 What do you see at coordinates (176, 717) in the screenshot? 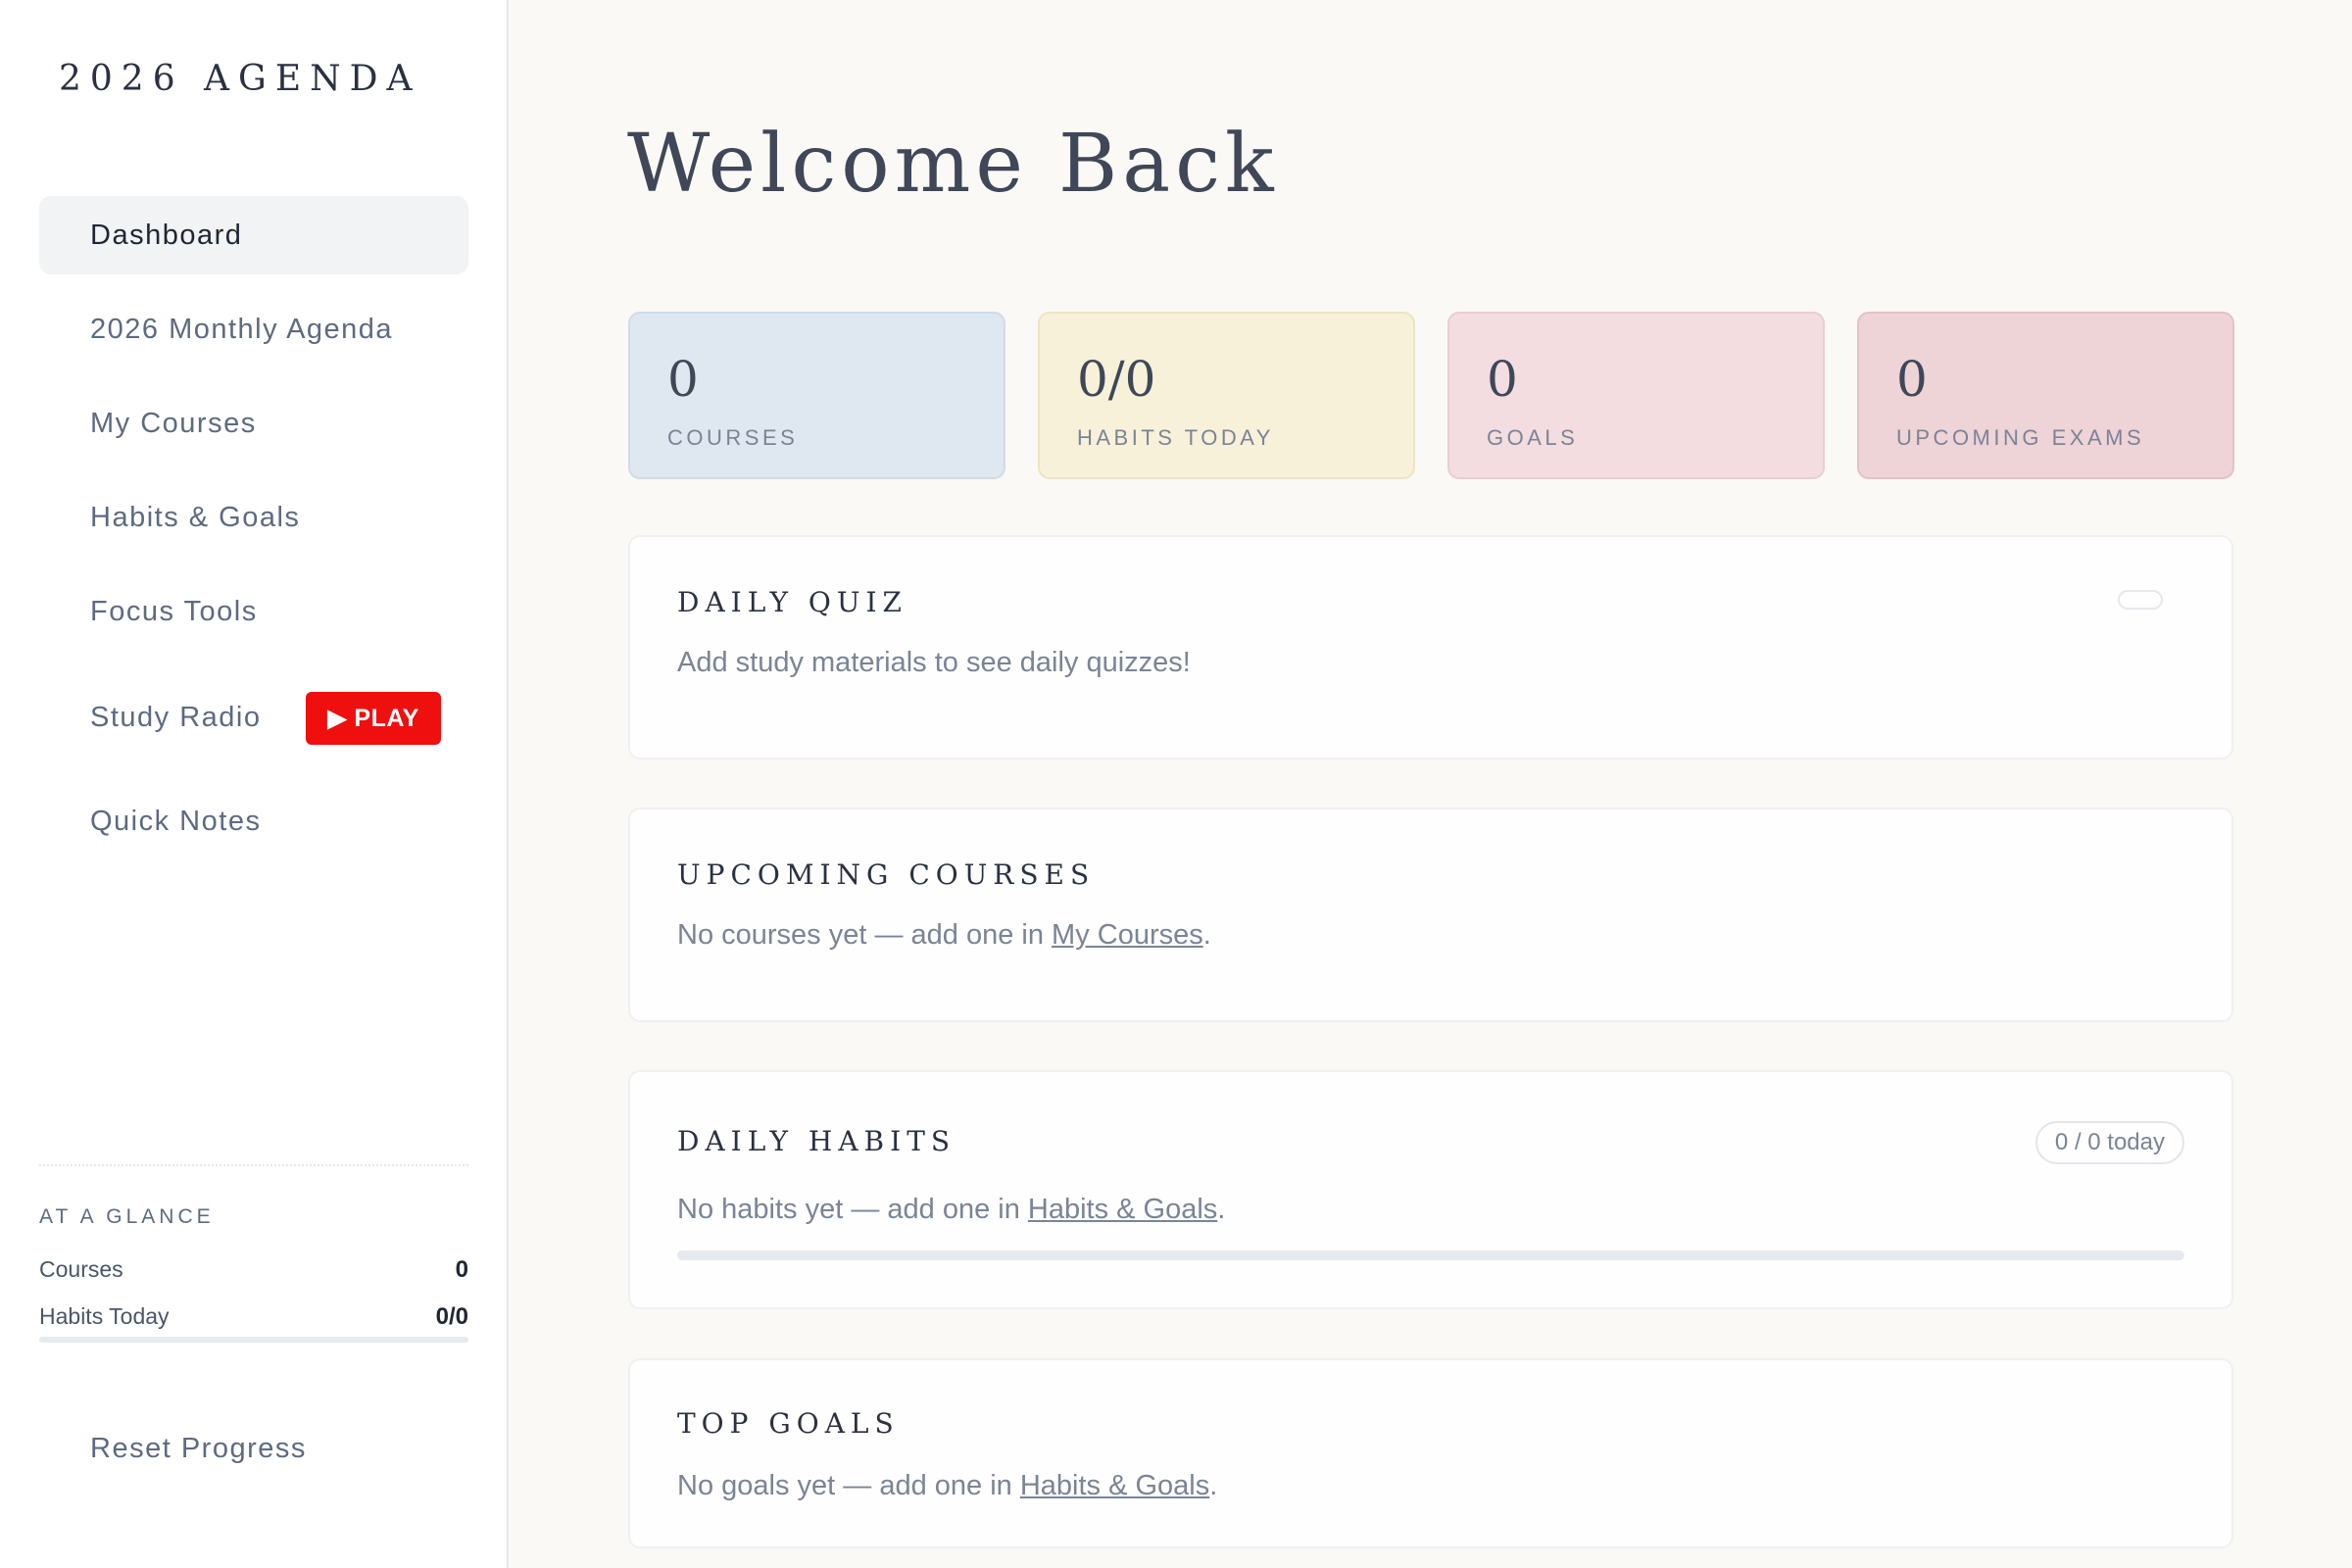
I see `sidebar-item-label: Study Radio` at bounding box center [176, 717].